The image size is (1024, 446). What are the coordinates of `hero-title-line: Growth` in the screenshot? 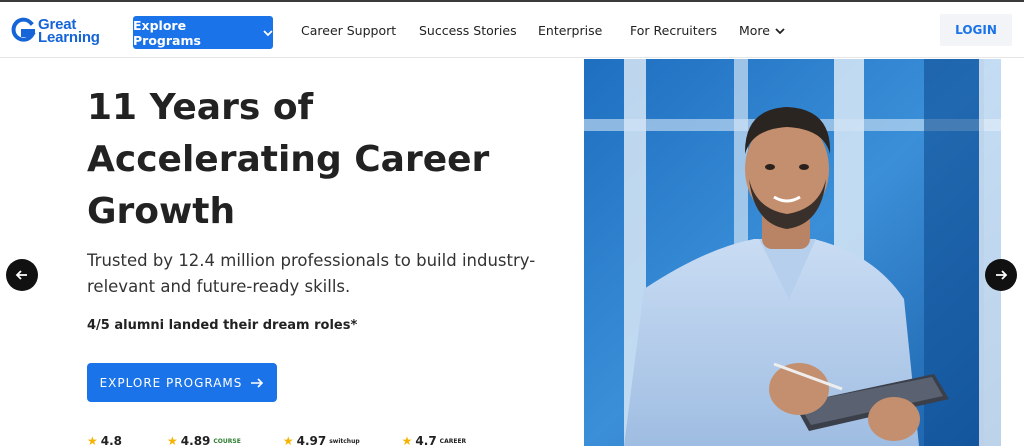 It's located at (161, 211).